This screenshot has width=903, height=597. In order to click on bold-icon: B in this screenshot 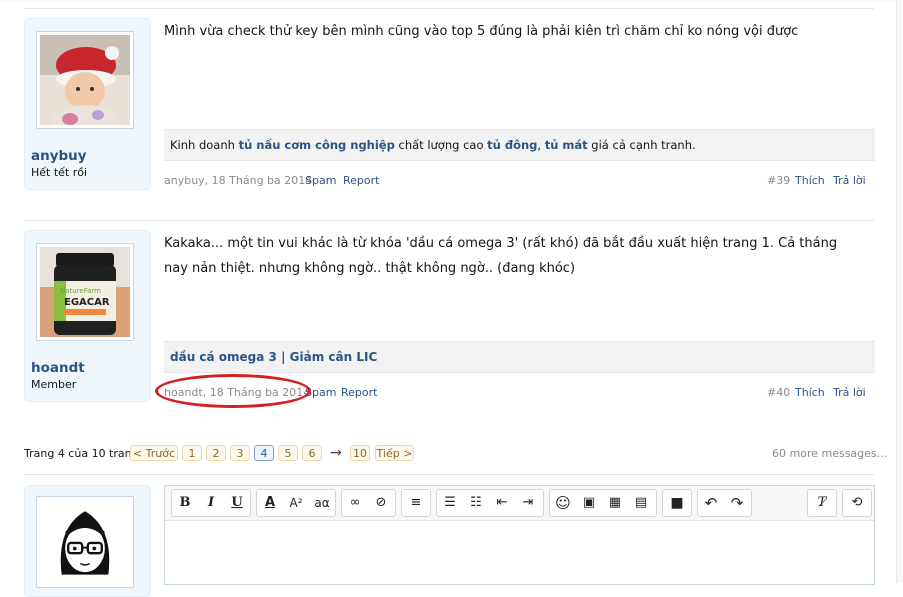, I will do `click(185, 503)`.